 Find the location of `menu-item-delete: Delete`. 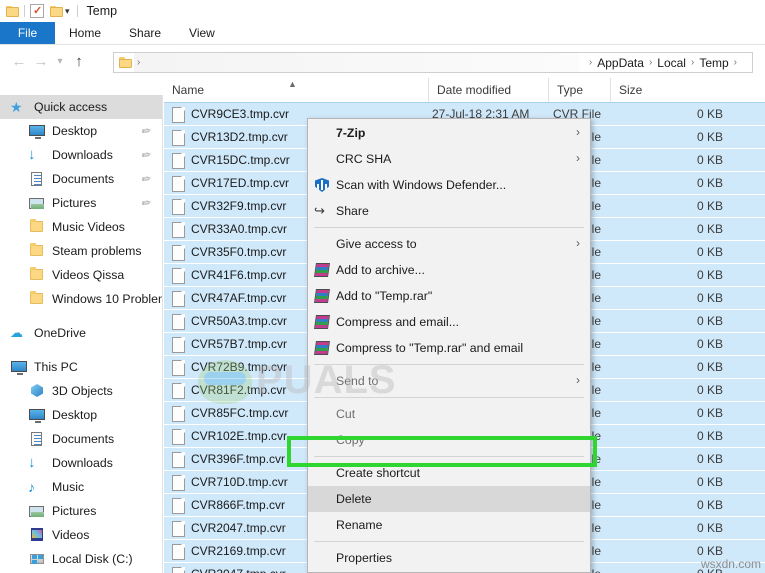

menu-item-delete: Delete is located at coordinates (449, 499).